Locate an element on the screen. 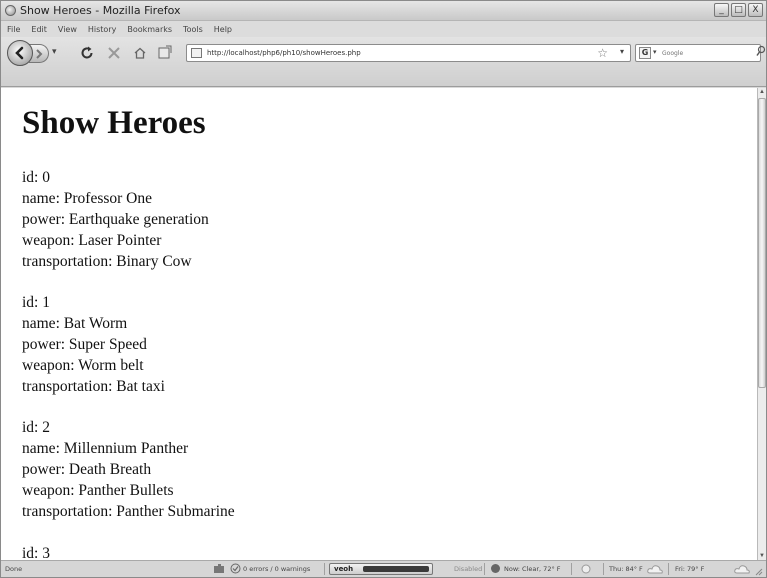 The width and height of the screenshot is (767, 578). weather-sun-icon is located at coordinates (586, 570).